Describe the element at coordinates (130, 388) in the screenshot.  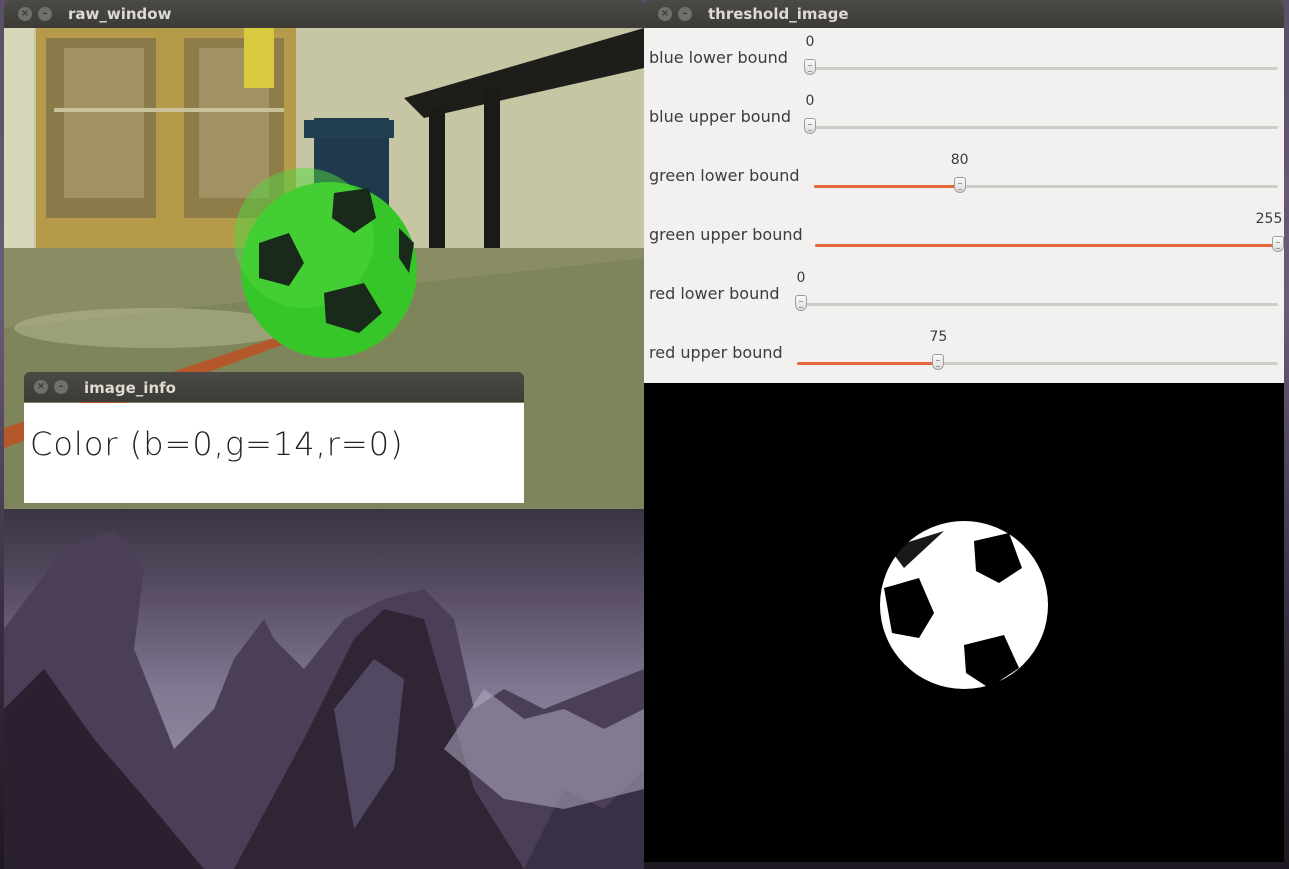
I see `window-title: image_info` at that location.